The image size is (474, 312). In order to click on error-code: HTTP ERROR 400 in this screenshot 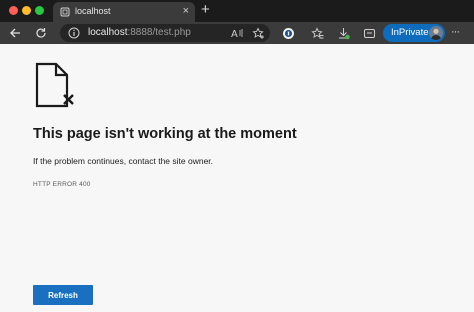, I will do `click(62, 184)`.